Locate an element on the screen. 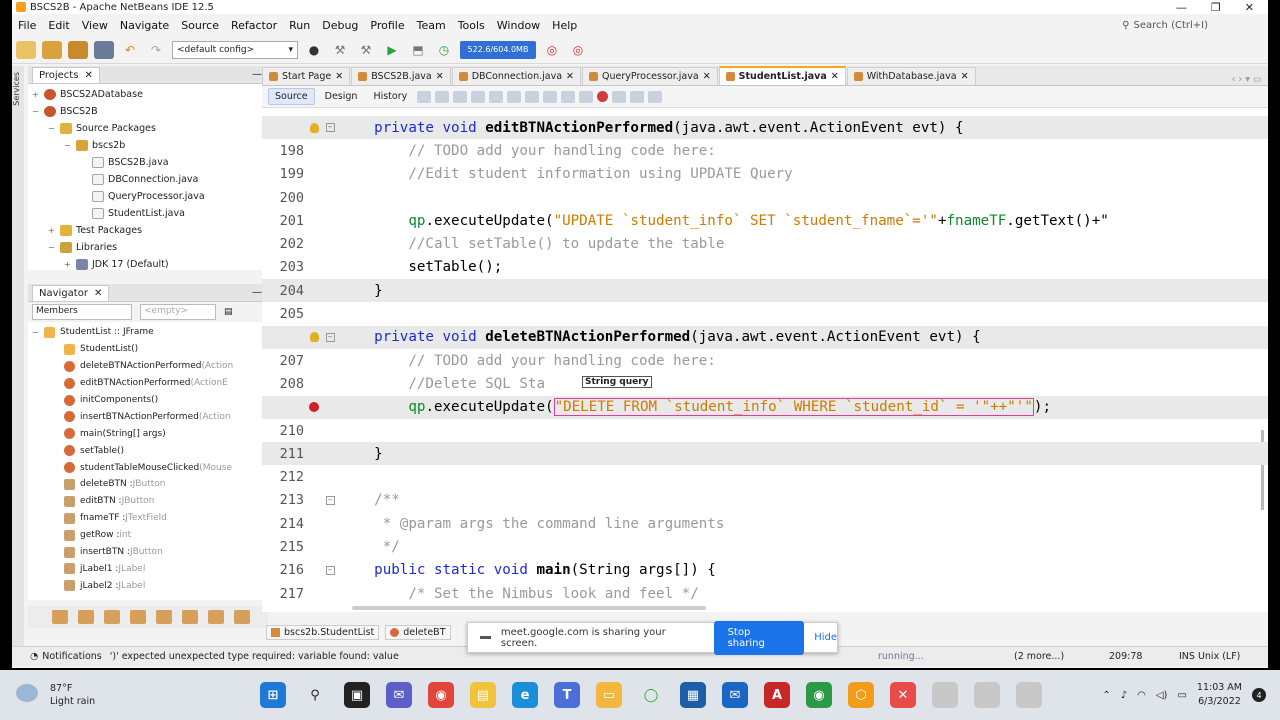 This screenshot has width=1280, height=720. navigator-member: jLabel1 : JLabel is located at coordinates (147, 568).